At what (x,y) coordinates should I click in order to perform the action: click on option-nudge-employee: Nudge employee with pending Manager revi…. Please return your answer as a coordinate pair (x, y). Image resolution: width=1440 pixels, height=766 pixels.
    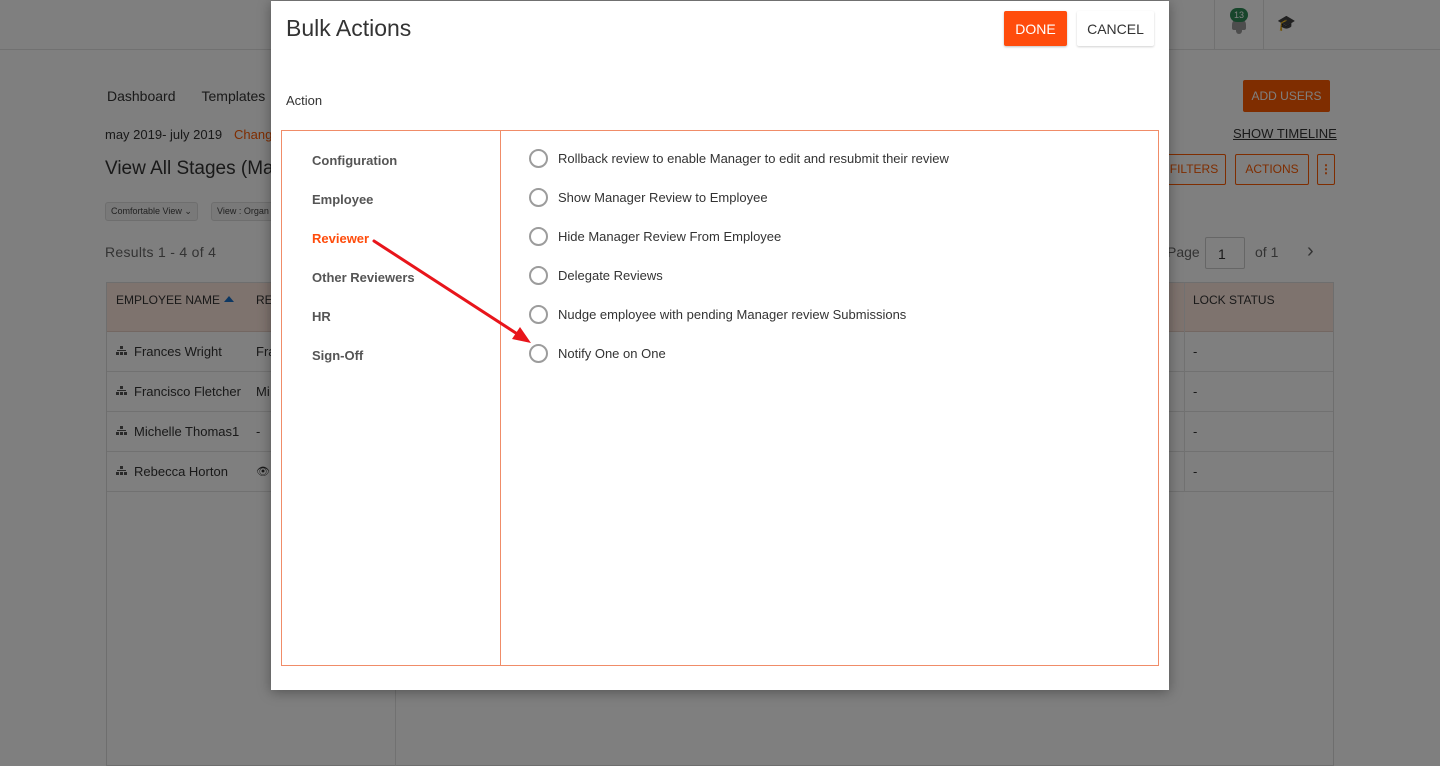
    Looking at the image, I should click on (717, 314).